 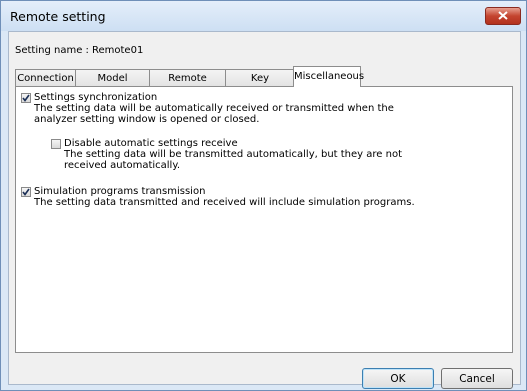 I want to click on setting-name-label: Setting name :, so click(x=52, y=50).